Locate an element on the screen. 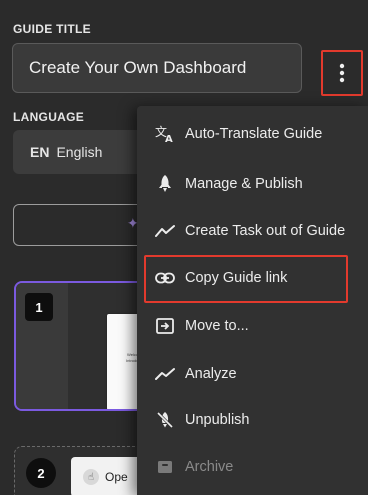 This screenshot has width=368, height=495. move-to-icon is located at coordinates (165, 326).